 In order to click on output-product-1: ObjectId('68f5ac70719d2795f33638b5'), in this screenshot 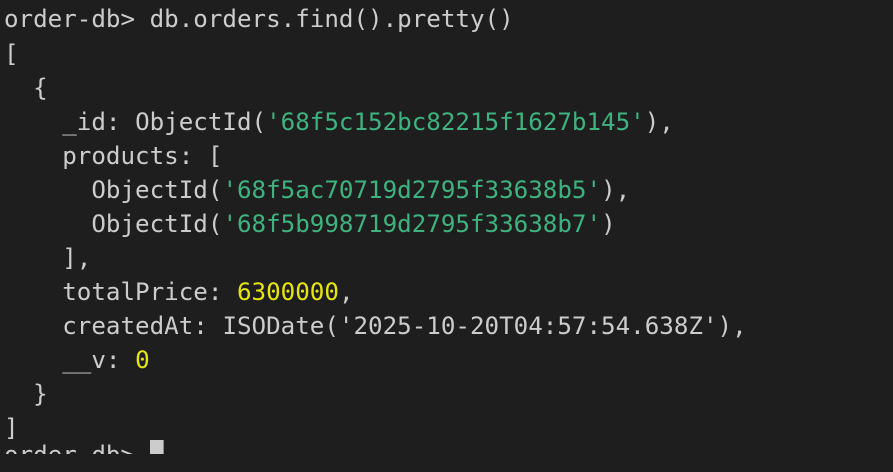, I will do `click(317, 190)`.